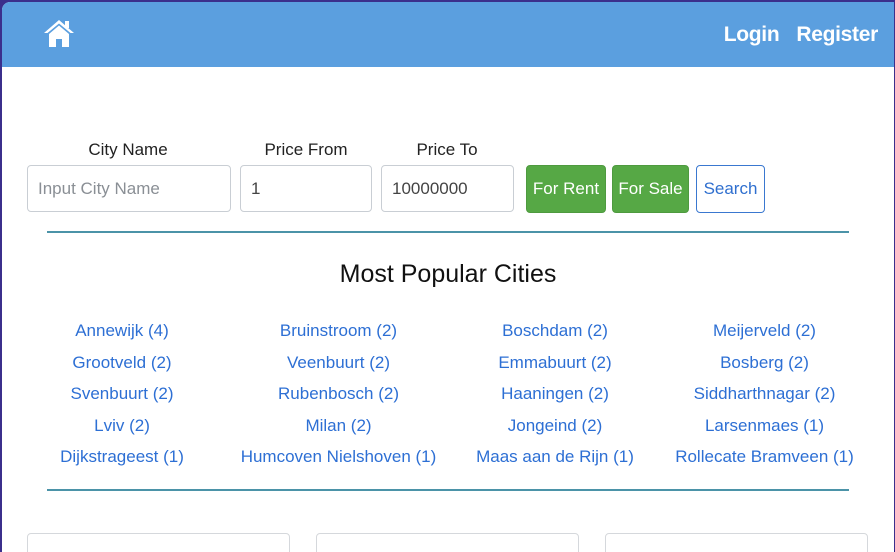  What do you see at coordinates (338, 426) in the screenshot?
I see `city-link: Milan (2)` at bounding box center [338, 426].